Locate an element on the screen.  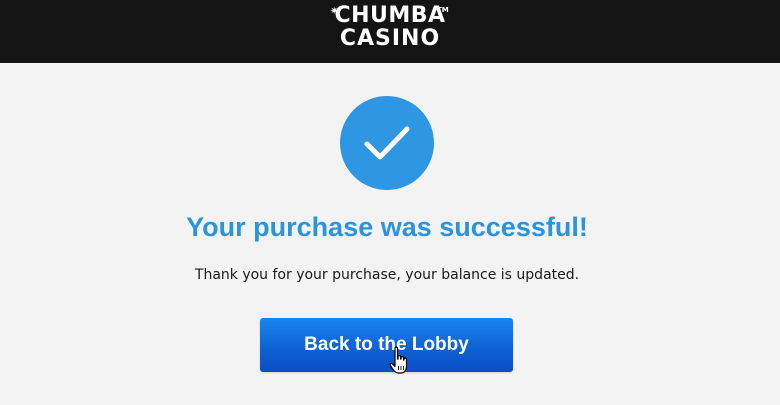
success-checkmark-icon is located at coordinates (387, 143).